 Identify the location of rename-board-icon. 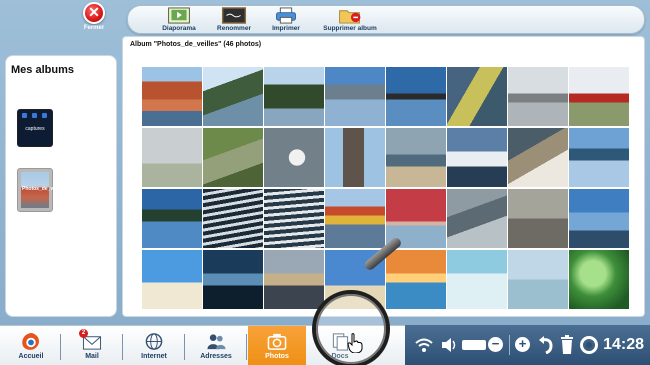
(234, 15).